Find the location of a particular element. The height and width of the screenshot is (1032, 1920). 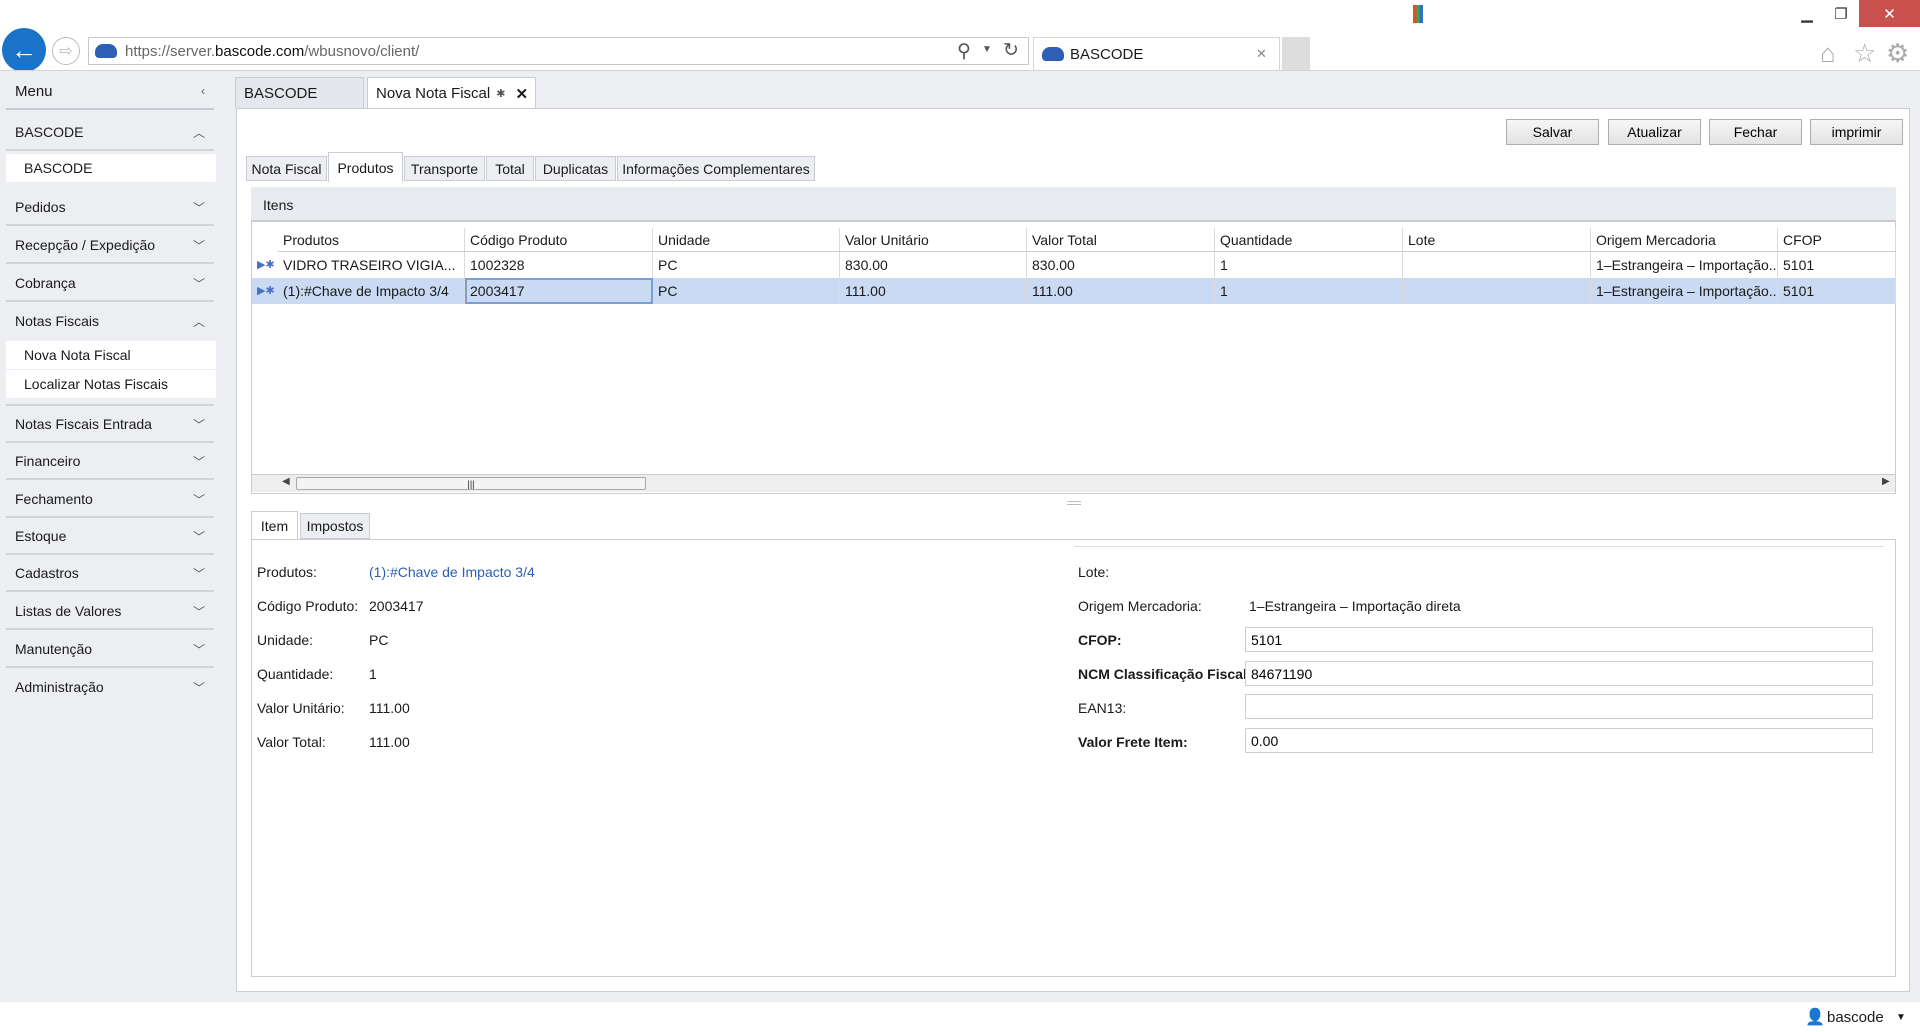

sidebar-group-cobranca: Cobrança ﹀ is located at coordinates (110, 284).